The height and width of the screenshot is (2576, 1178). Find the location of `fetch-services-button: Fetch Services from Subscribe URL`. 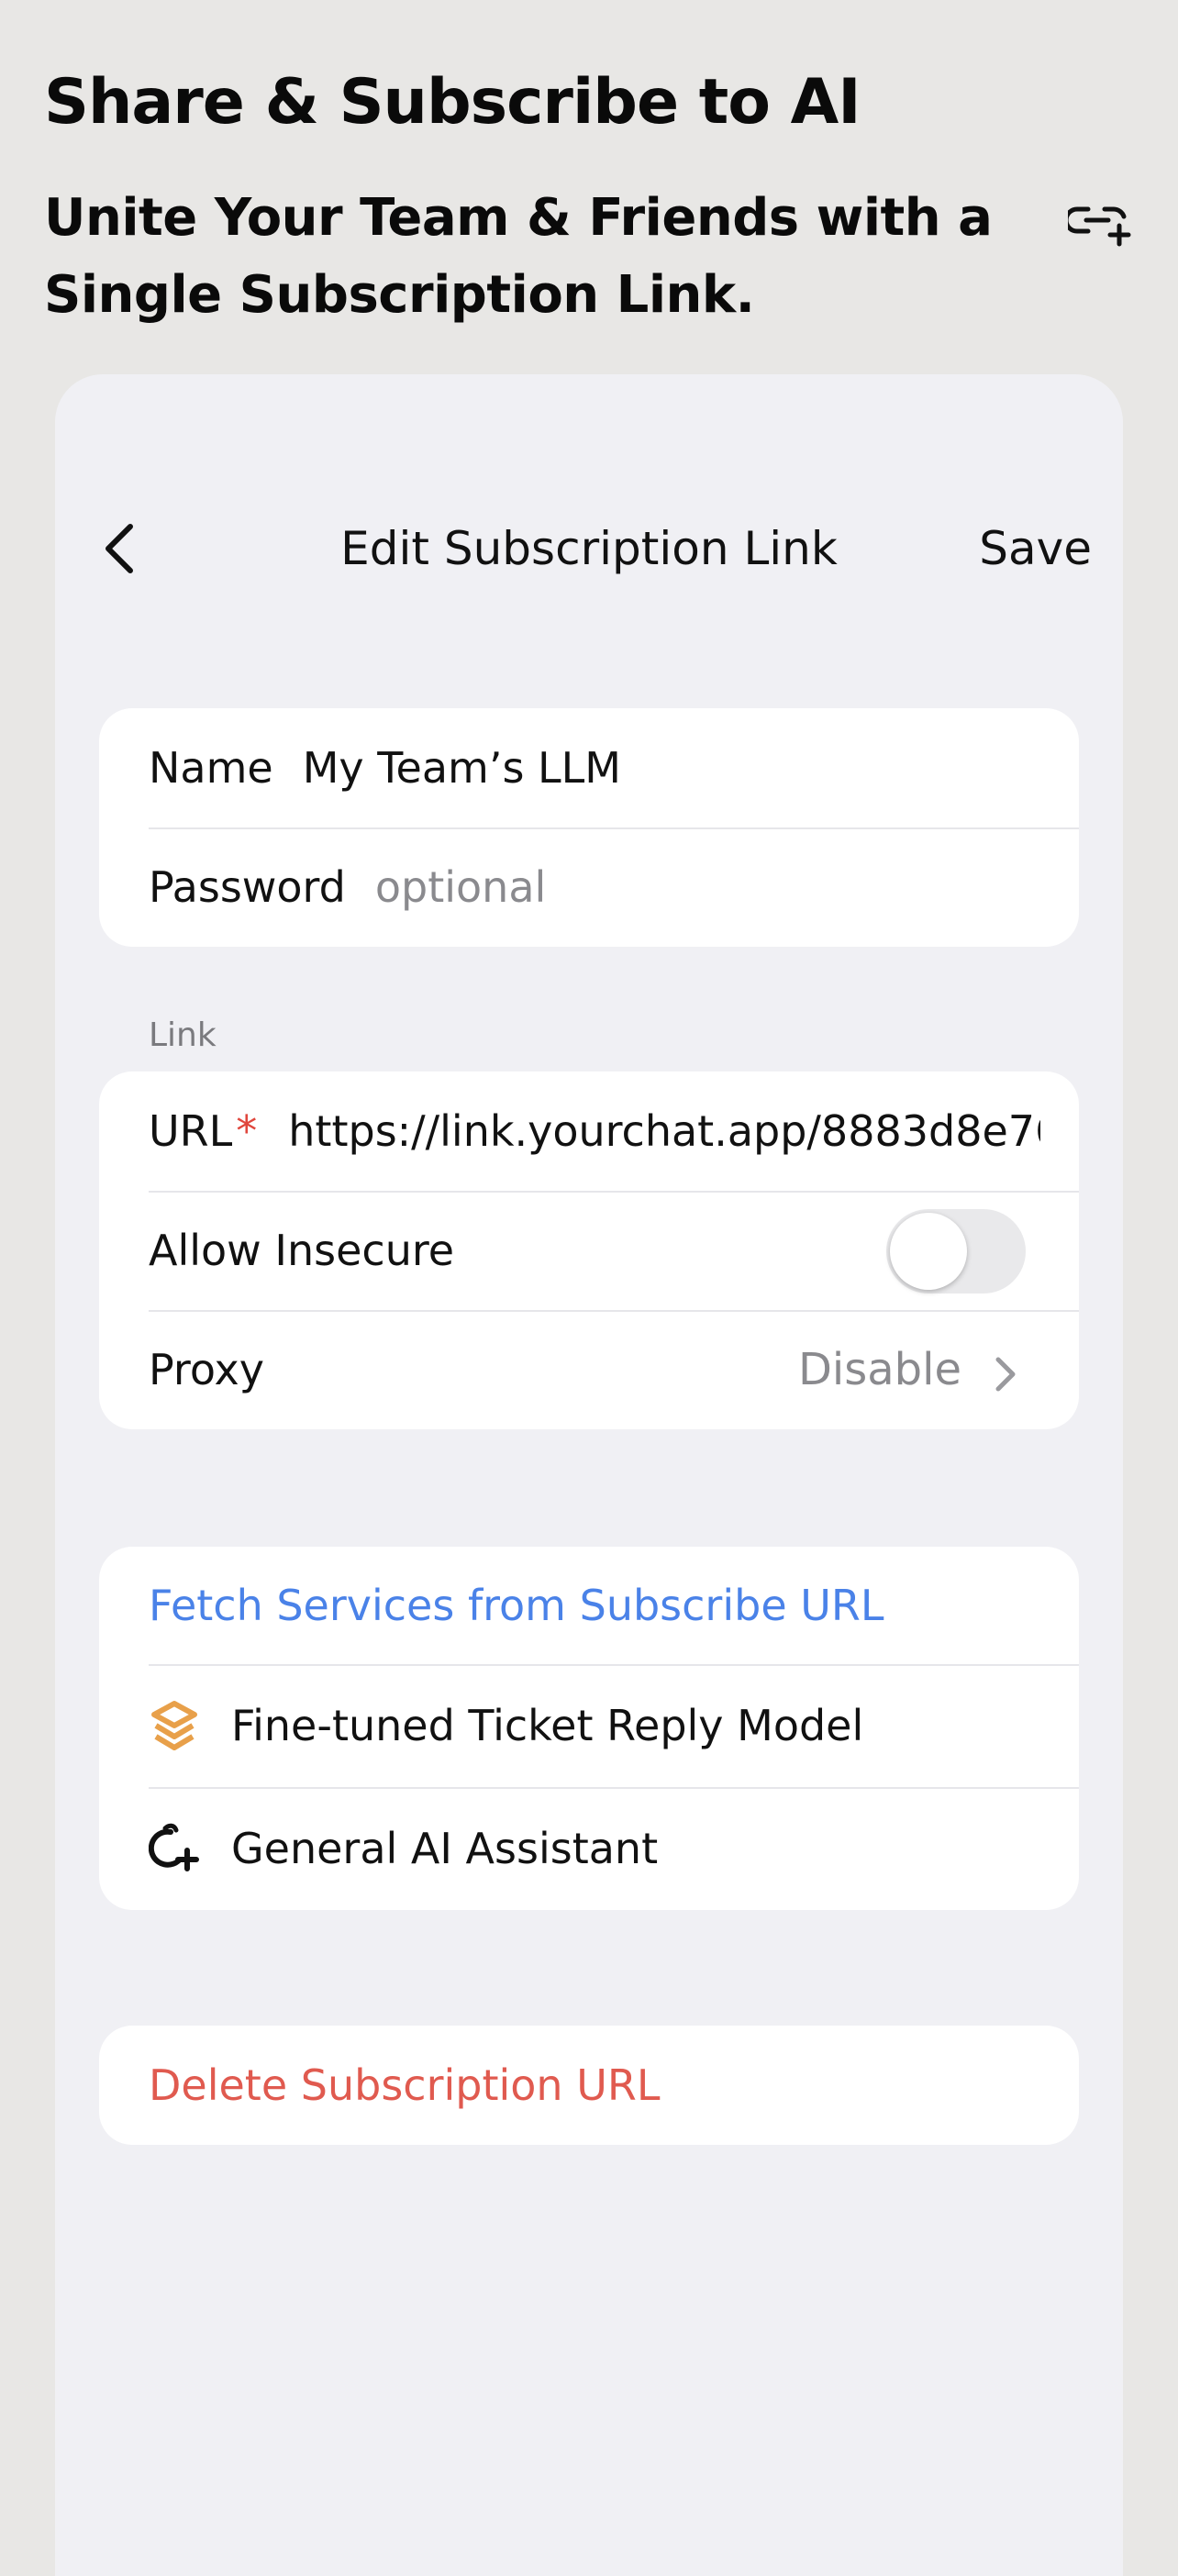

fetch-services-button: Fetch Services from Subscribe URL is located at coordinates (589, 1605).